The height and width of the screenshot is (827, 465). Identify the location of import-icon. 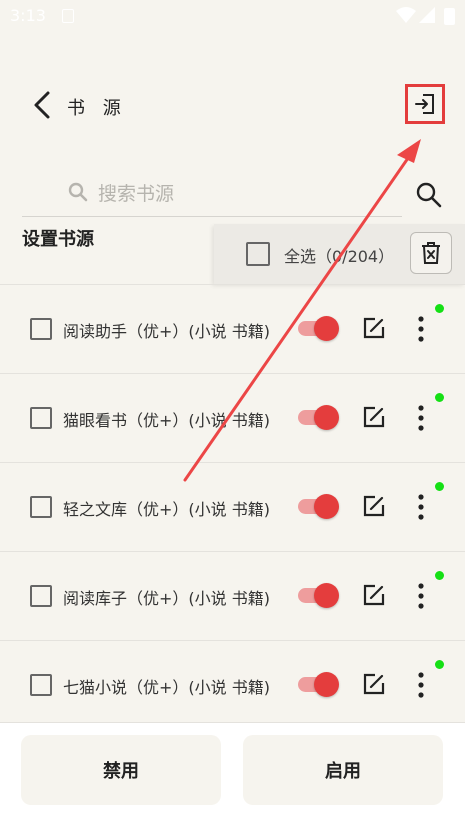
(424, 104).